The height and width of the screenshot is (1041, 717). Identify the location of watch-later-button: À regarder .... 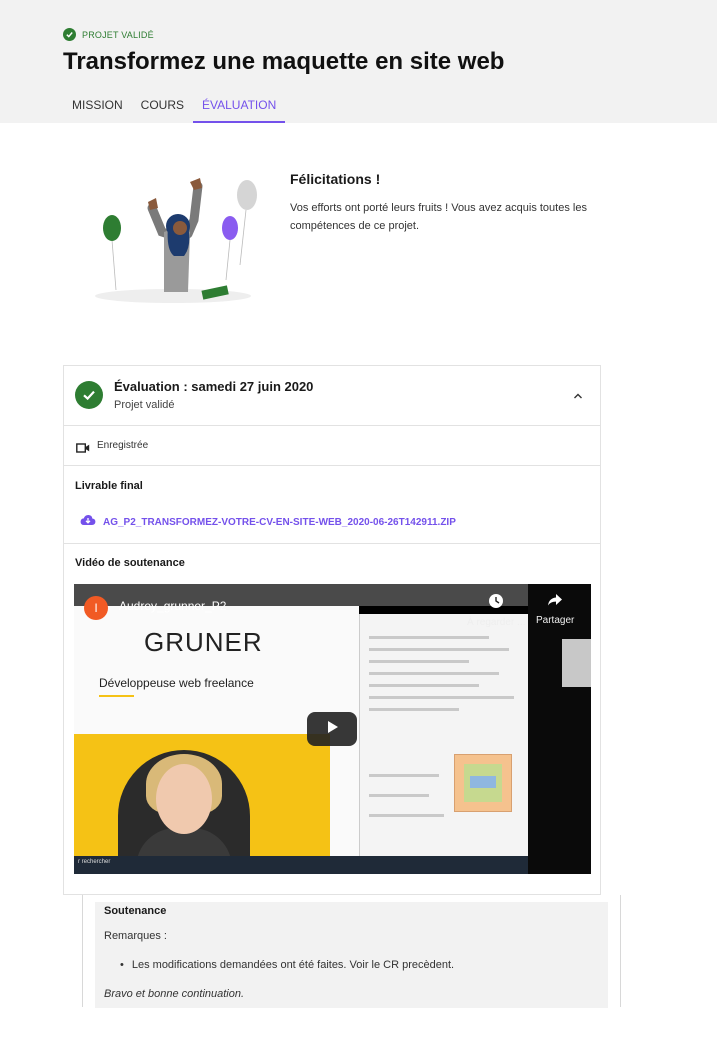
(496, 610).